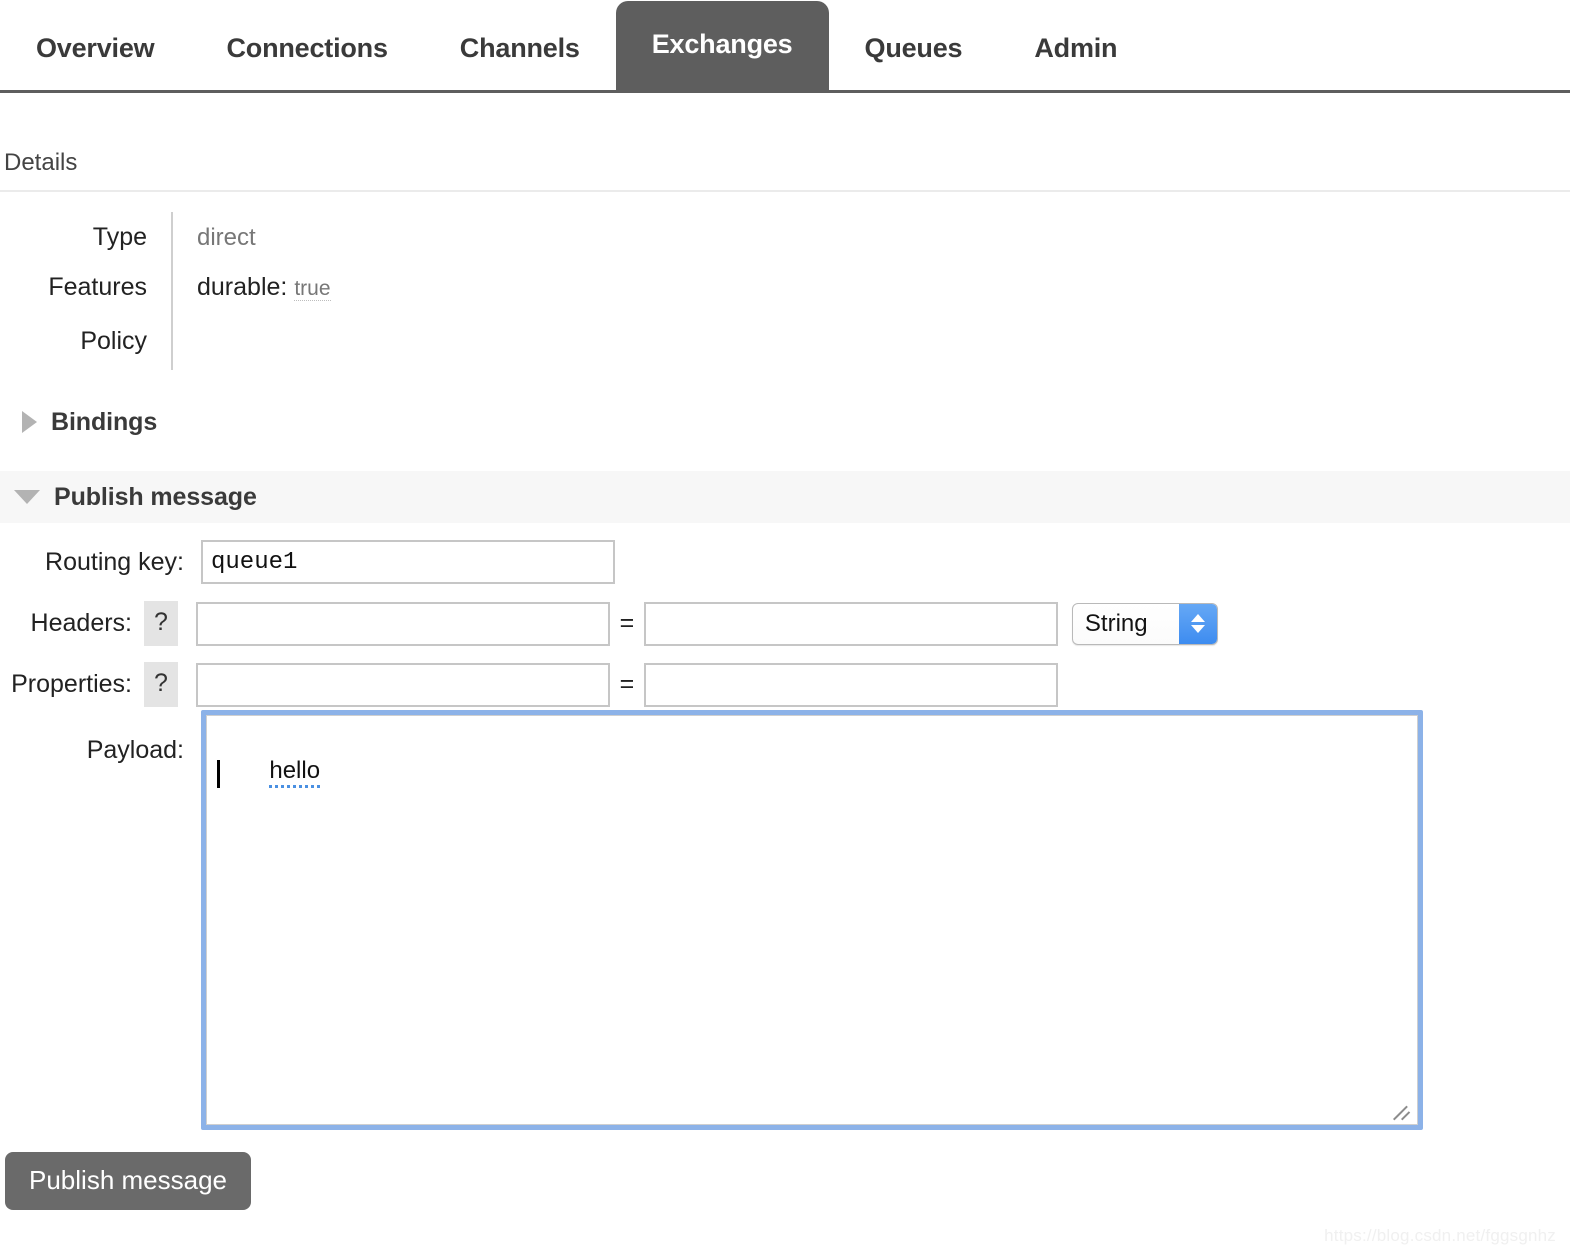  I want to click on nav-tab-queues: Queues, so click(914, 62).